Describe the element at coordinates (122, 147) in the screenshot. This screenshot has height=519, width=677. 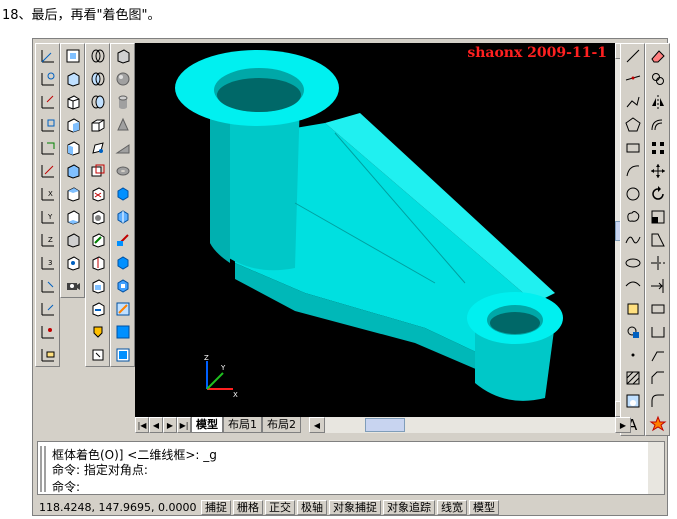
I see `wedge-icon` at that location.